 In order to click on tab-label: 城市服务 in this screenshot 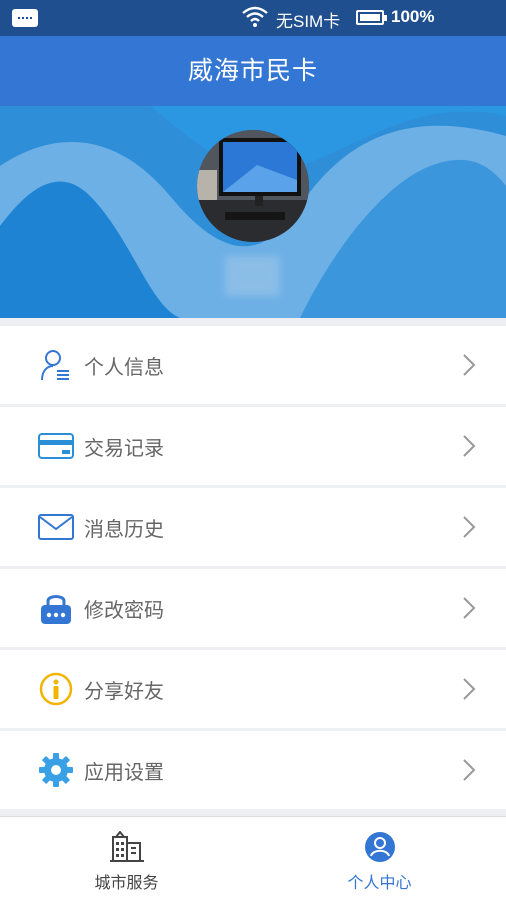, I will do `click(126, 882)`.